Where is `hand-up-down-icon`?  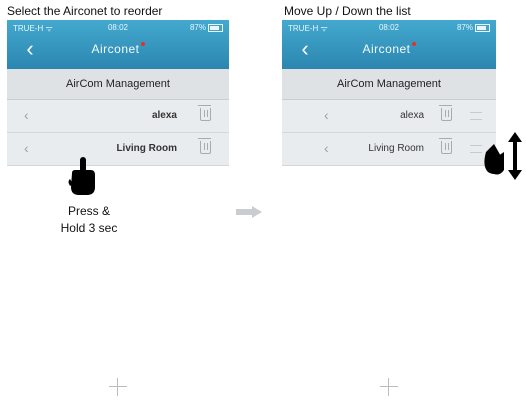
hand-up-down-icon is located at coordinates (503, 156).